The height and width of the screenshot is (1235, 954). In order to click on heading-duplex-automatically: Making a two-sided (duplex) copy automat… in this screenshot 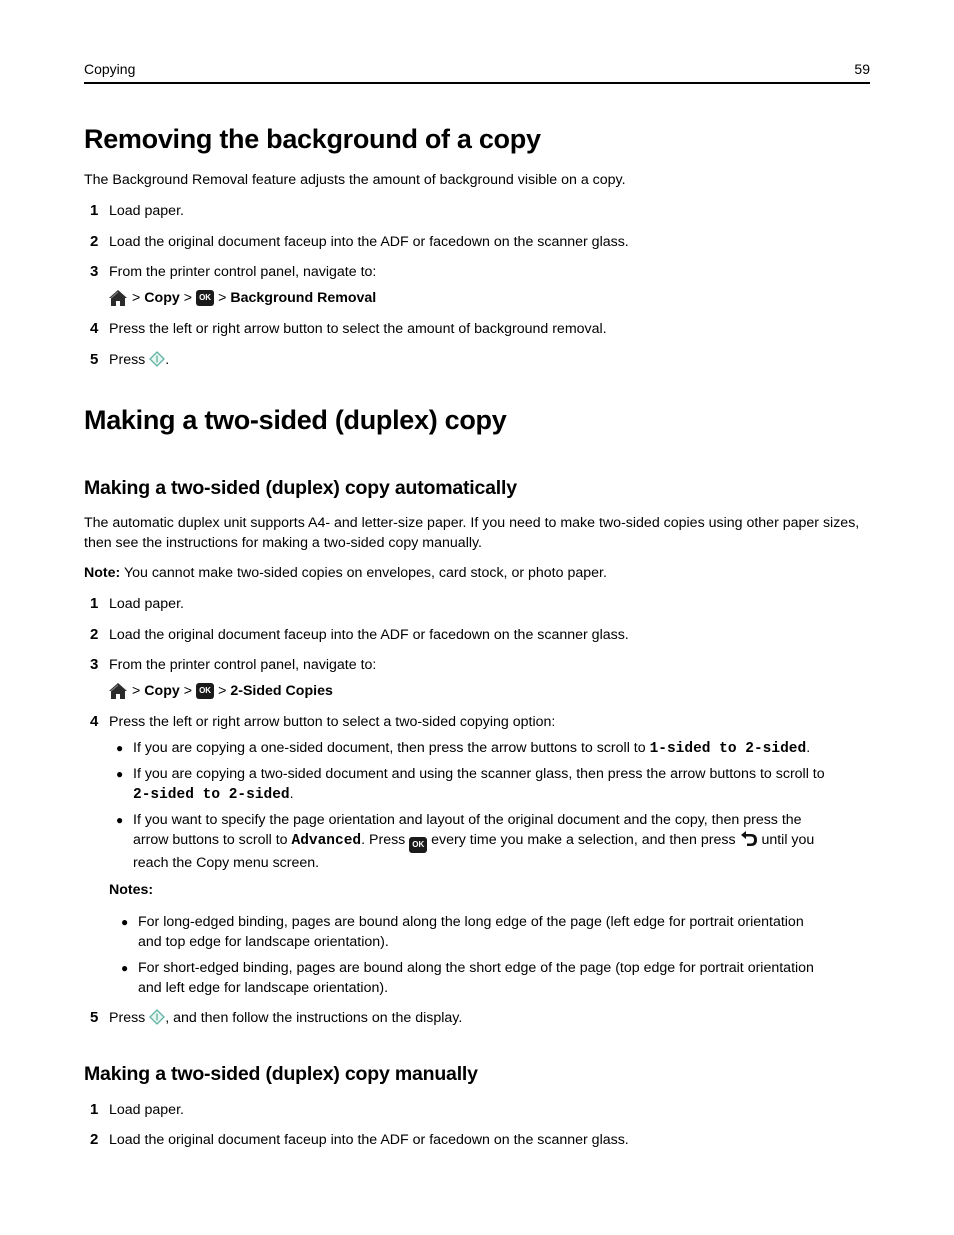, I will do `click(300, 488)`.